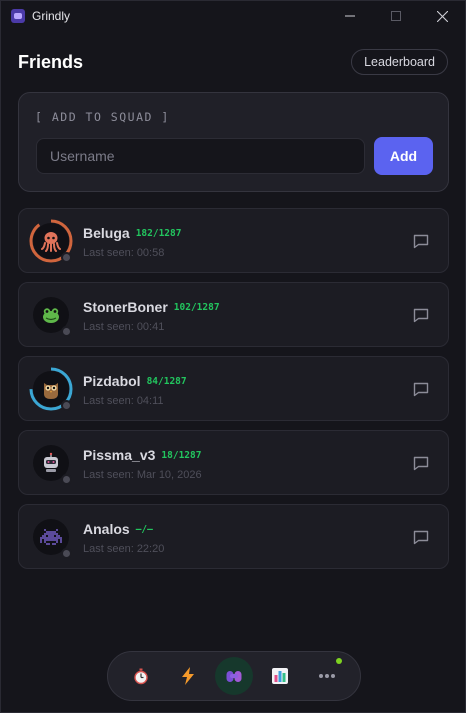  I want to click on minimize-icon, so click(350, 16).